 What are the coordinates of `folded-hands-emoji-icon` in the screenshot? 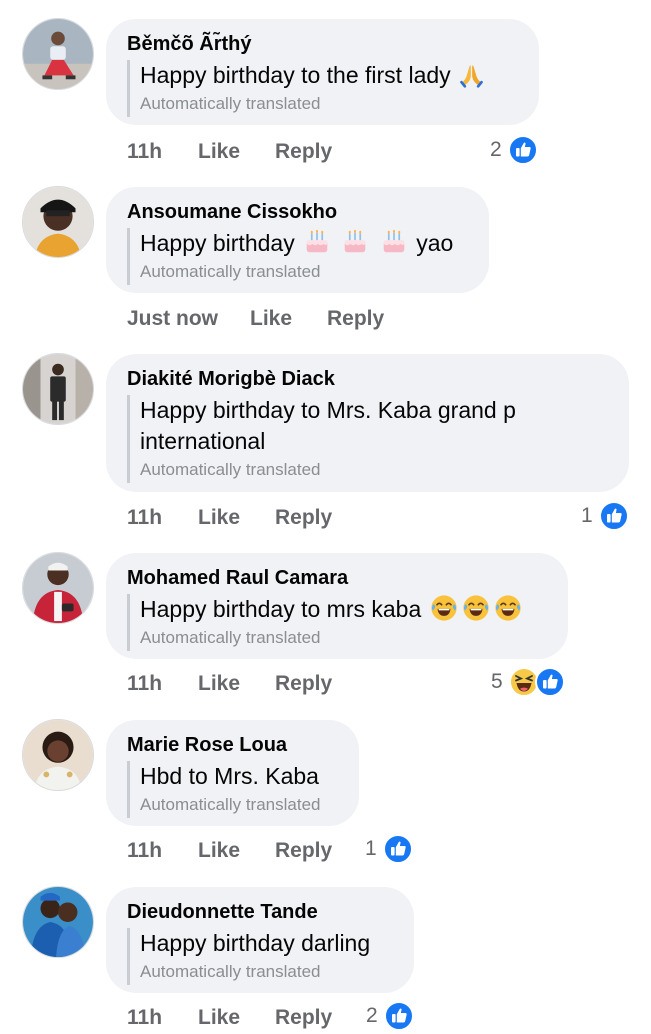 It's located at (471, 75).